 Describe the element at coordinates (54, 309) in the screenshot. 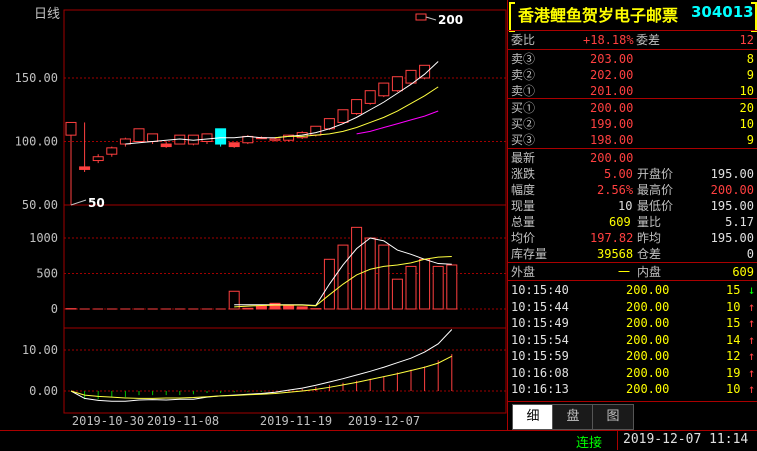

I see `volume-axis-label: 0` at that location.